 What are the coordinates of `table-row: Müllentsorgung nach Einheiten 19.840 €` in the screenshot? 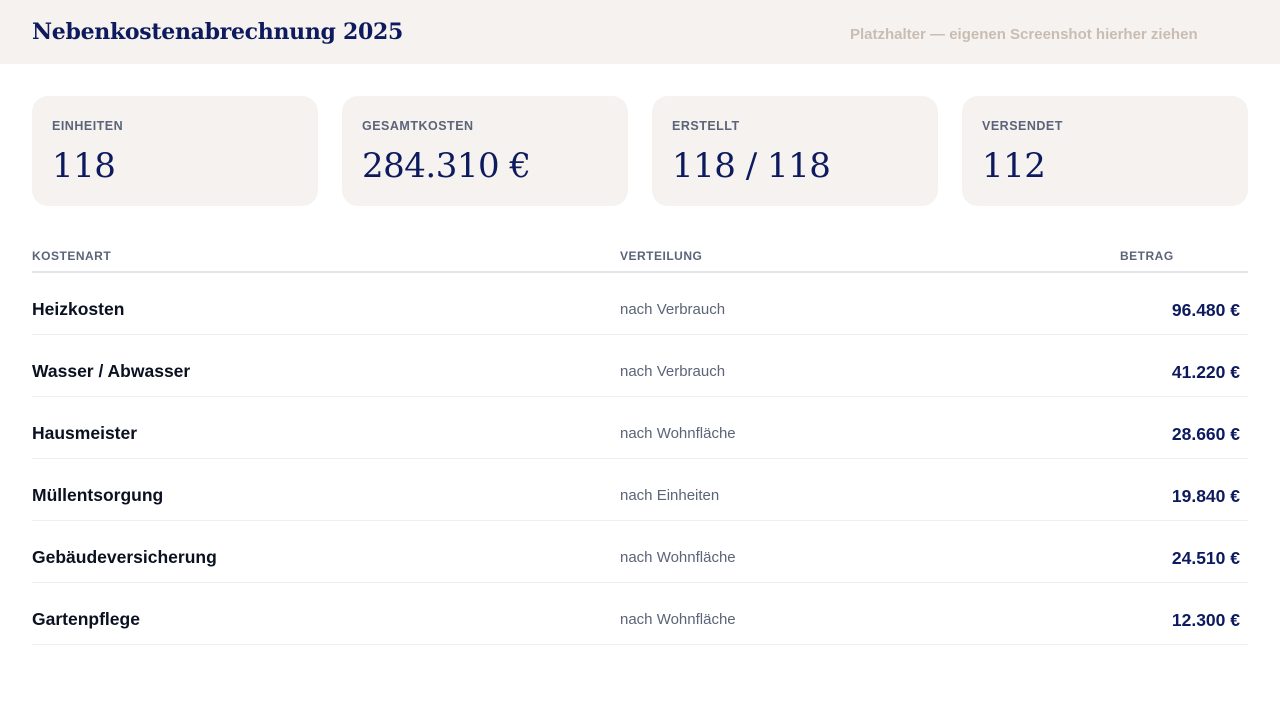 It's located at (640, 490).